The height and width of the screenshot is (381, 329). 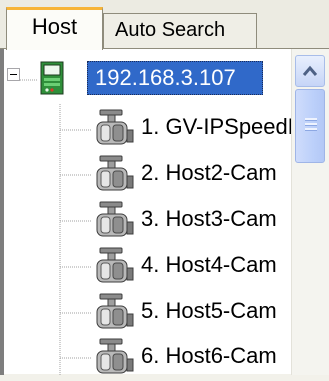 I want to click on tab-host: Host, so click(x=54, y=28).